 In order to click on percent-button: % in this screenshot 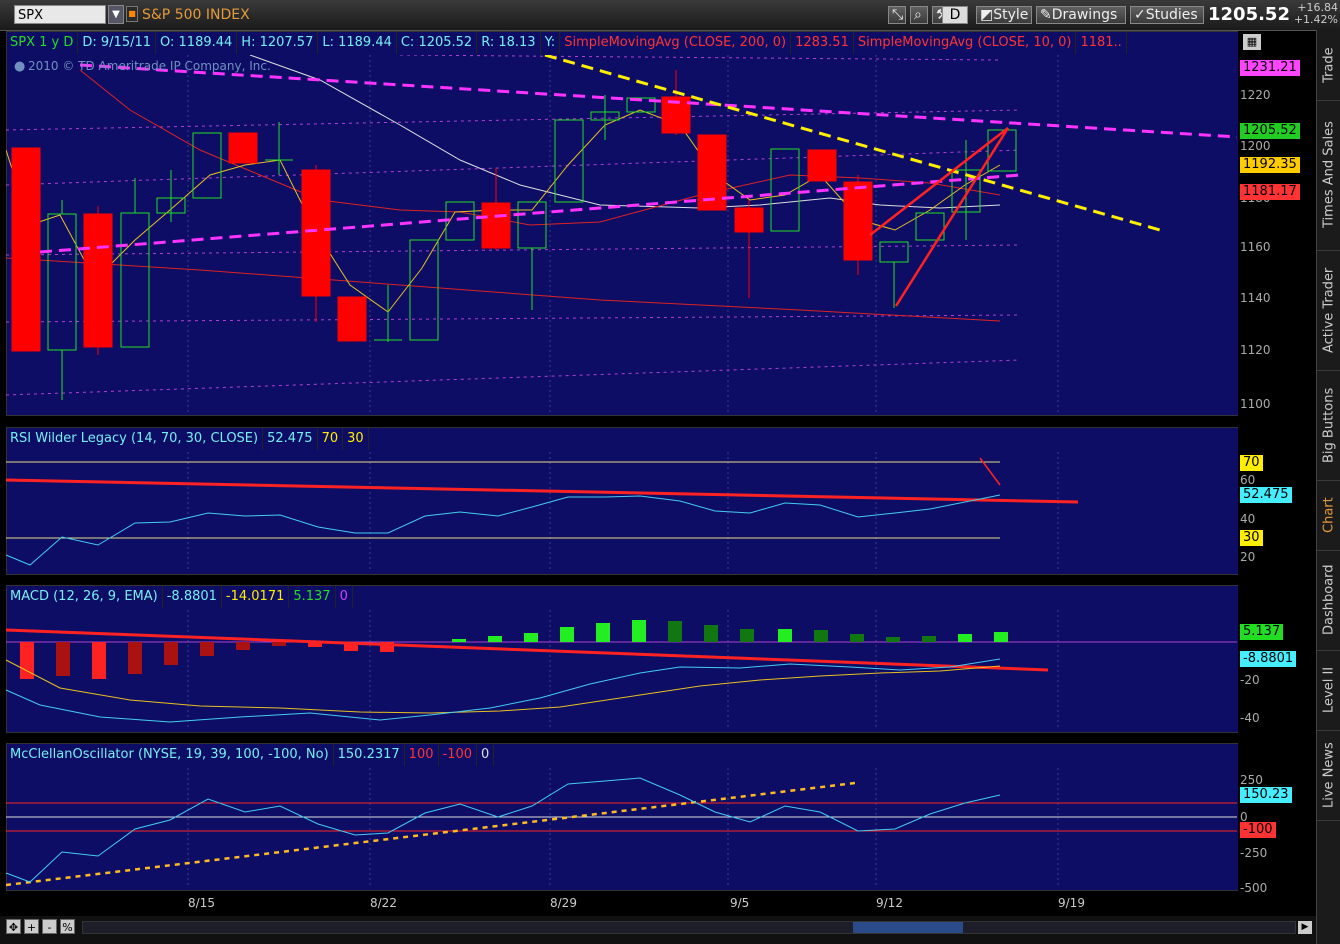, I will do `click(67, 926)`.